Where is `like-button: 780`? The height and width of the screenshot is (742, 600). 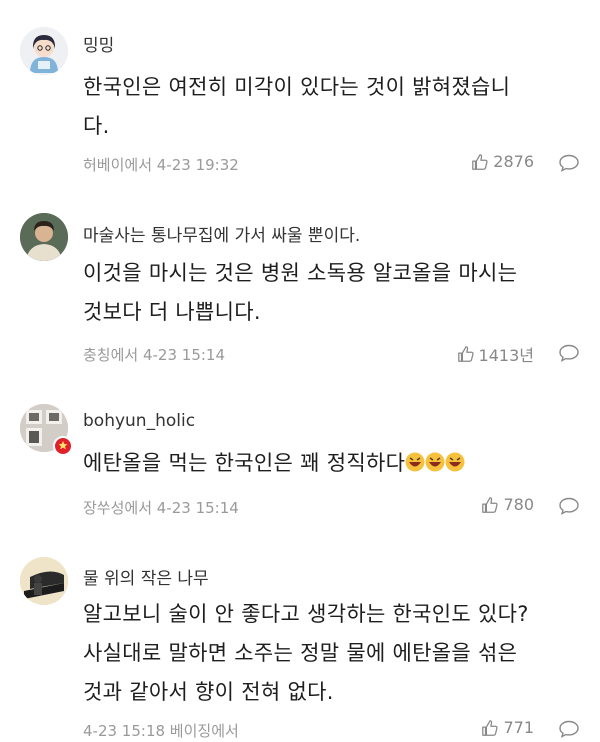
like-button: 780 is located at coordinates (507, 504).